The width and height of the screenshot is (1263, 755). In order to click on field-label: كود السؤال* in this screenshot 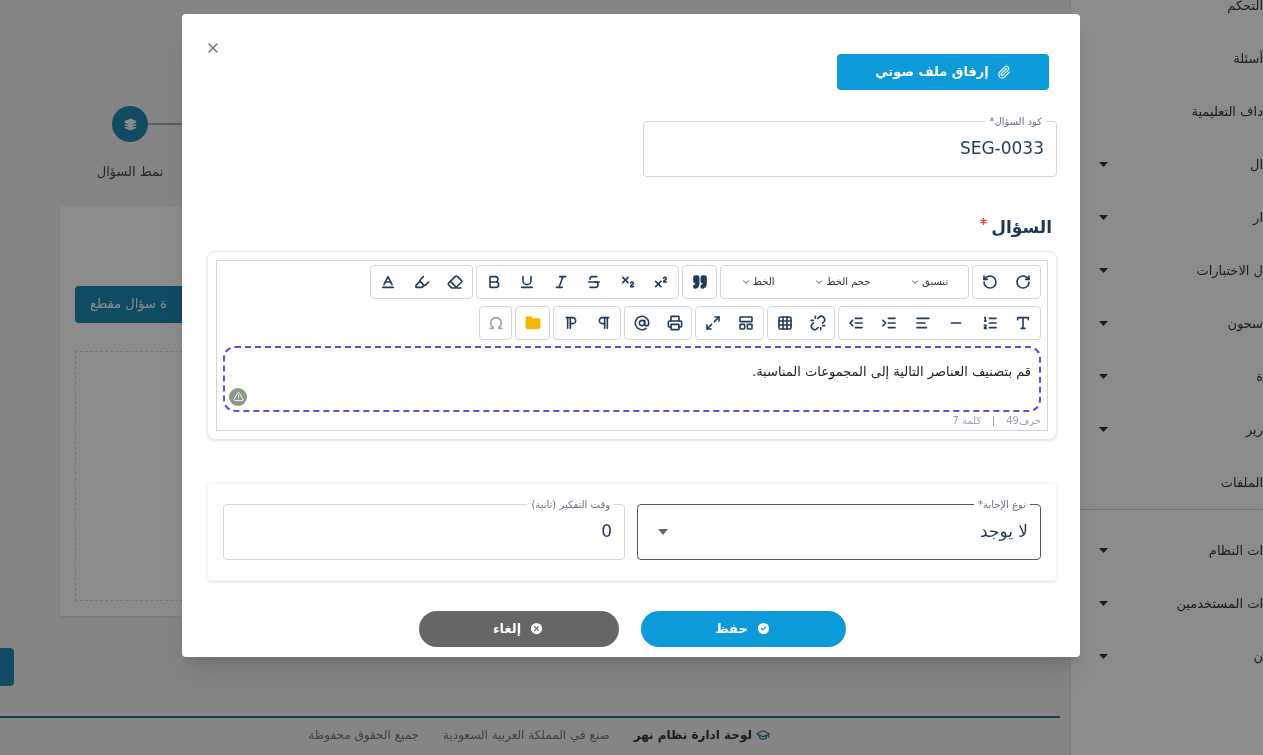, I will do `click(1015, 121)`.